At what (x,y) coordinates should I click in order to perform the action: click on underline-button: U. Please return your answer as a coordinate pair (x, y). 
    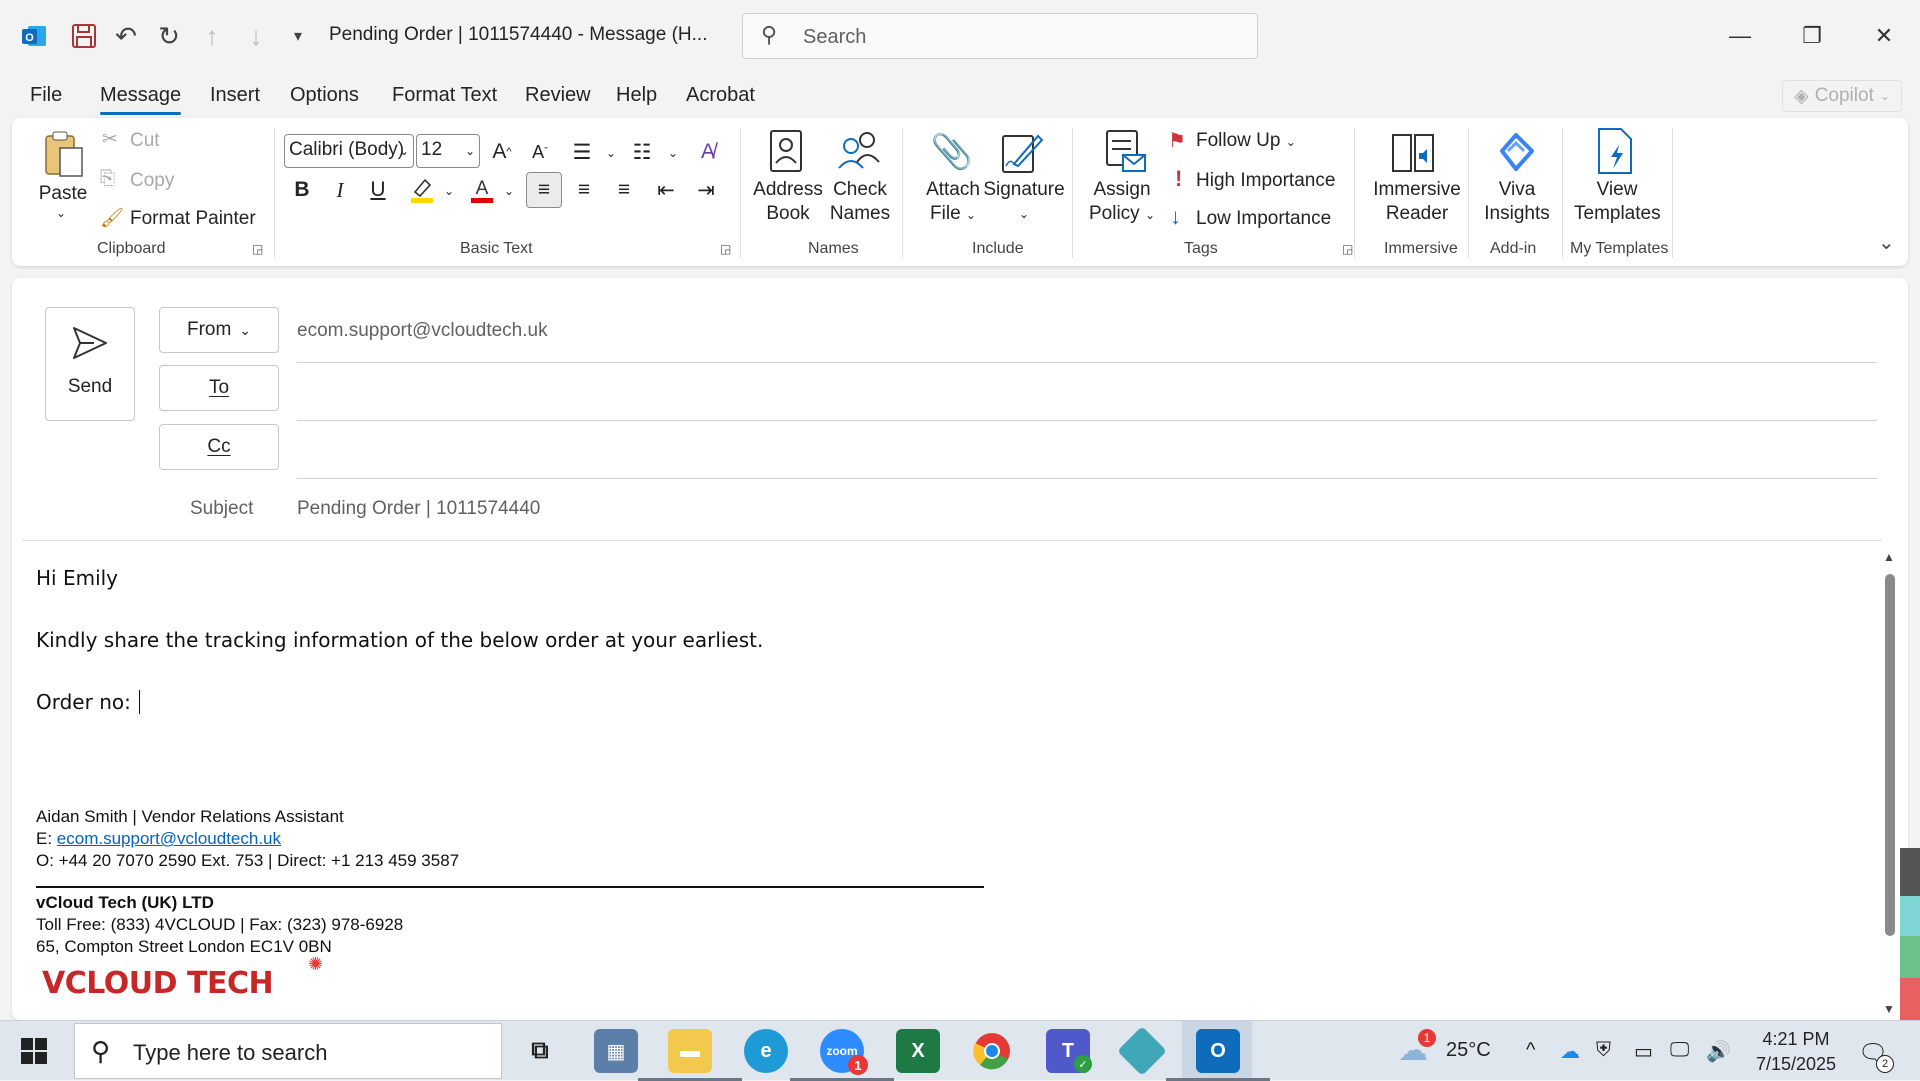
    Looking at the image, I should click on (378, 190).